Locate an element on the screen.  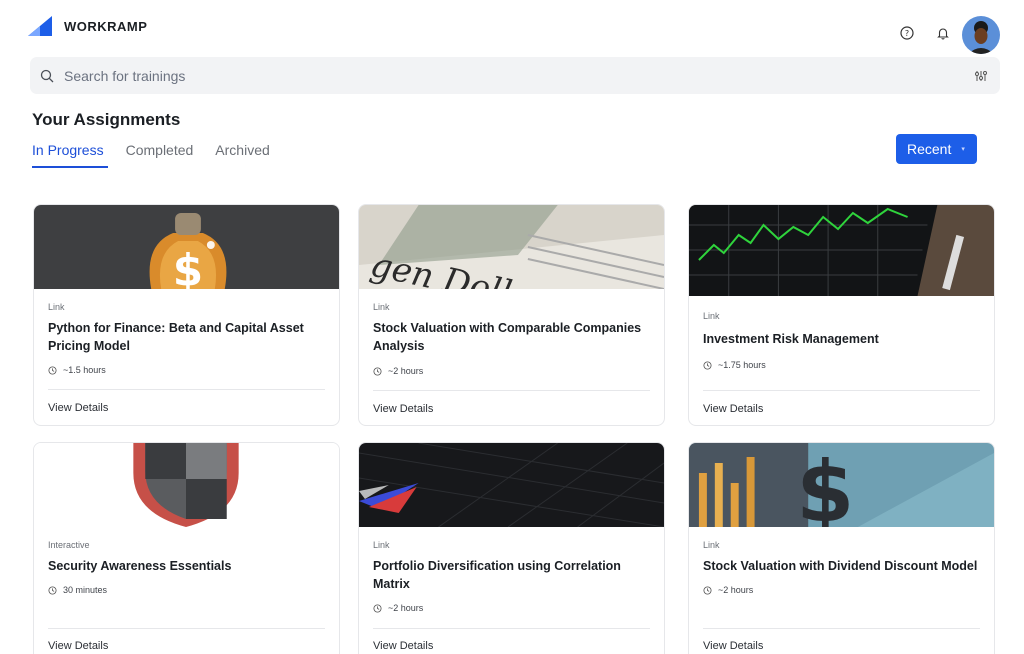
help-icon: ? is located at coordinates (907, 33).